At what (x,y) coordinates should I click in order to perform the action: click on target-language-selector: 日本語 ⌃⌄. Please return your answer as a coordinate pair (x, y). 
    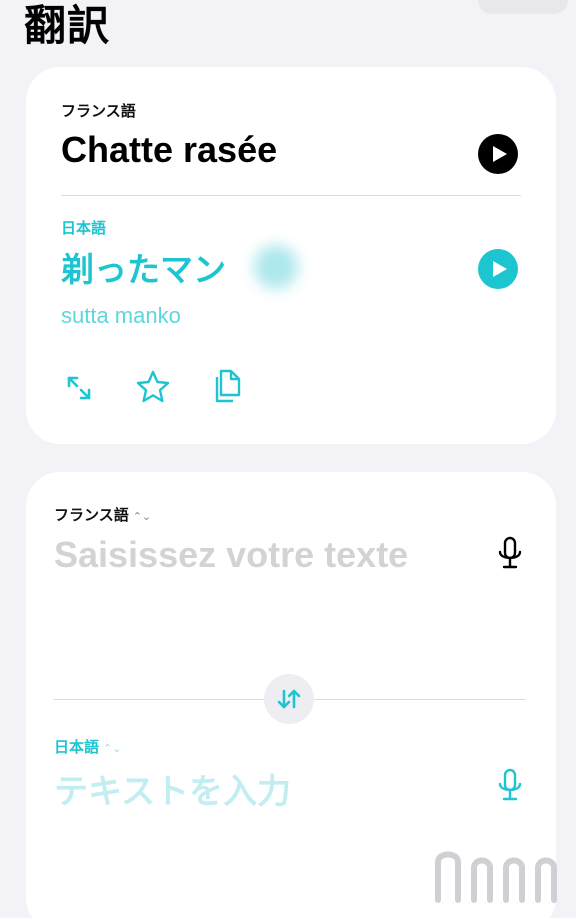
    Looking at the image, I should click on (87, 746).